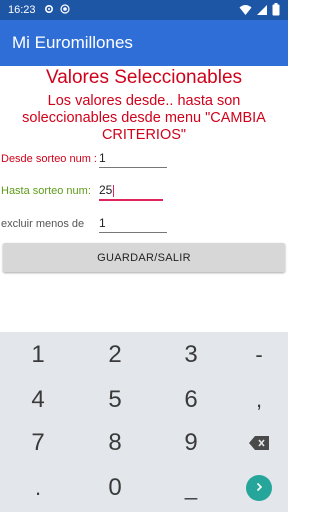  Describe the element at coordinates (49, 10) in the screenshot. I see `settings-icon` at that location.